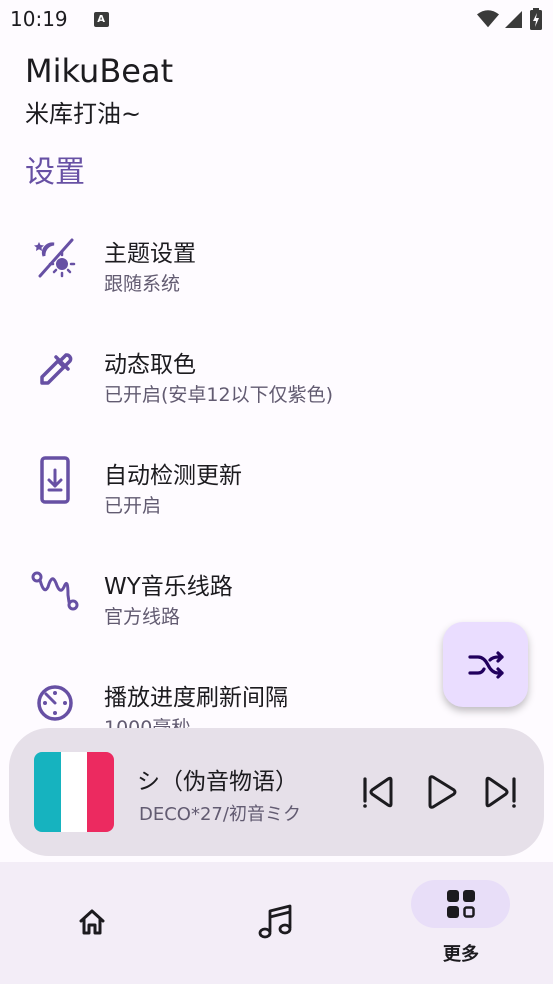 This screenshot has width=553, height=984. I want to click on wifi-icon, so click(488, 19).